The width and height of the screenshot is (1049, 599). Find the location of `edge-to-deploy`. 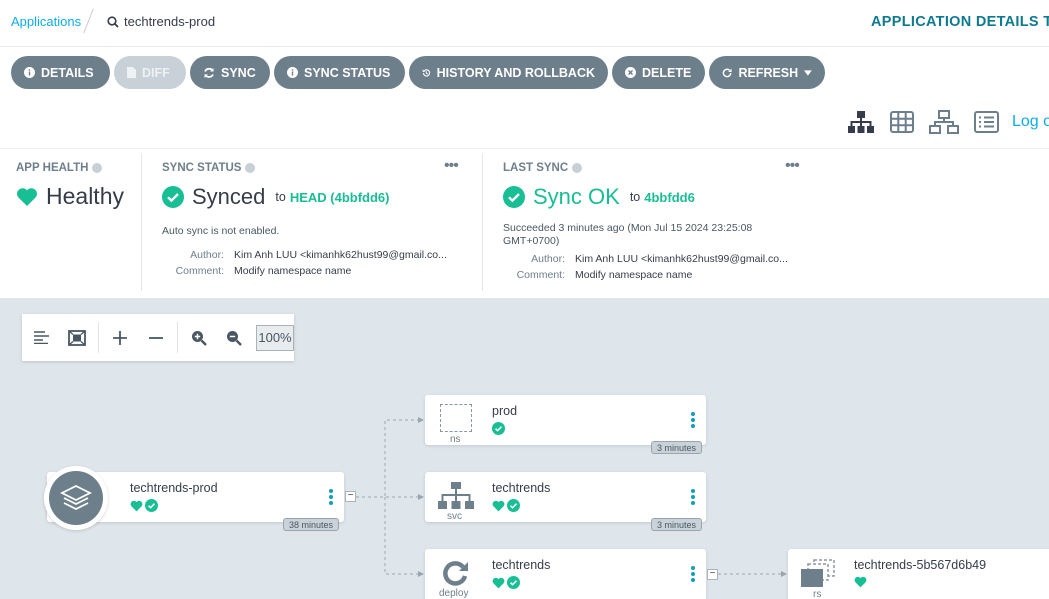

edge-to-deploy is located at coordinates (403, 536).